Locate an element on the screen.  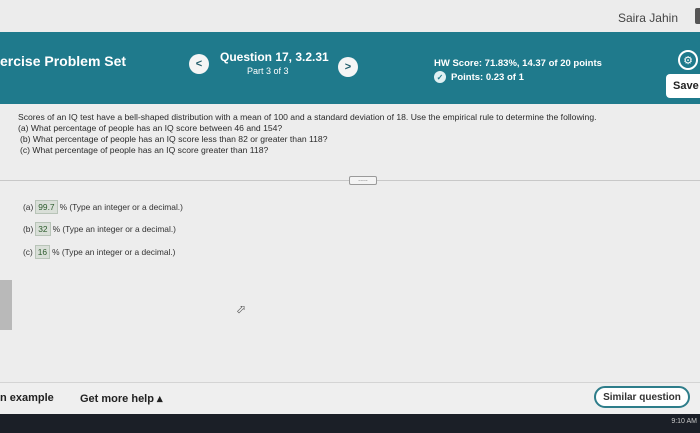
check-circle-icon: ✓ is located at coordinates (440, 77).